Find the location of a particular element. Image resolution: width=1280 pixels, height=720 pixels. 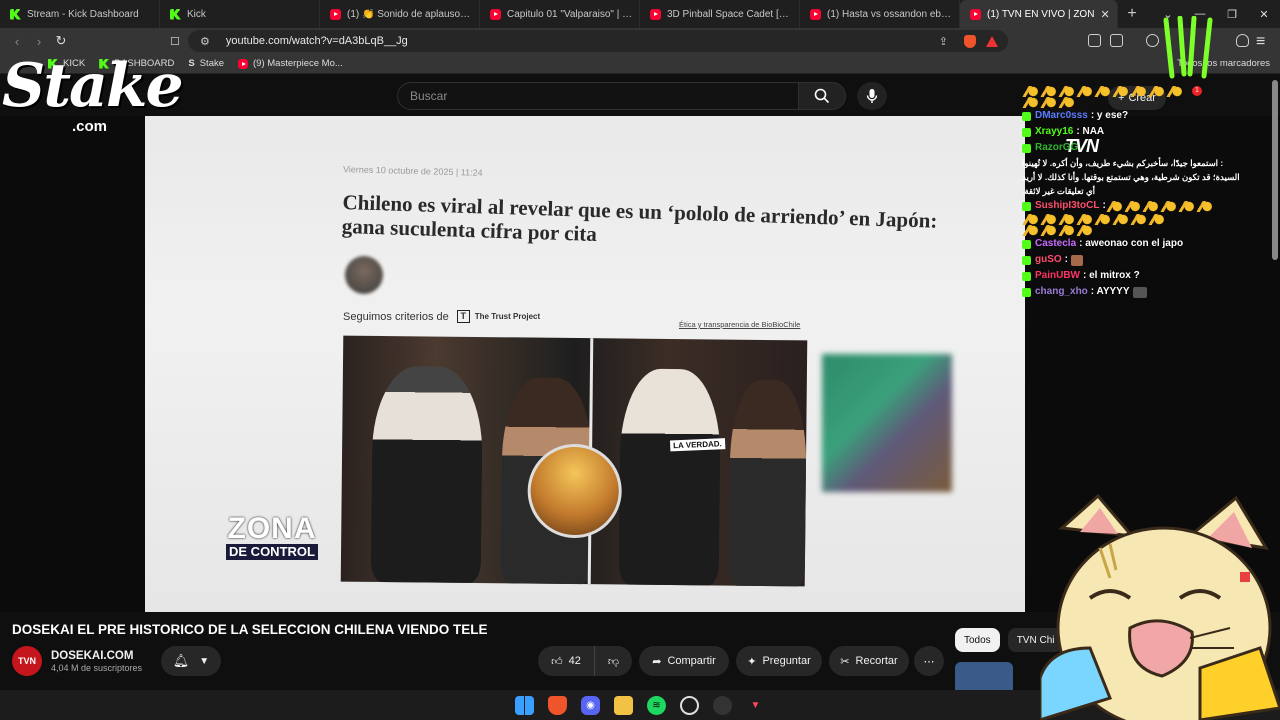

sunset-circle is located at coordinates (575, 491).